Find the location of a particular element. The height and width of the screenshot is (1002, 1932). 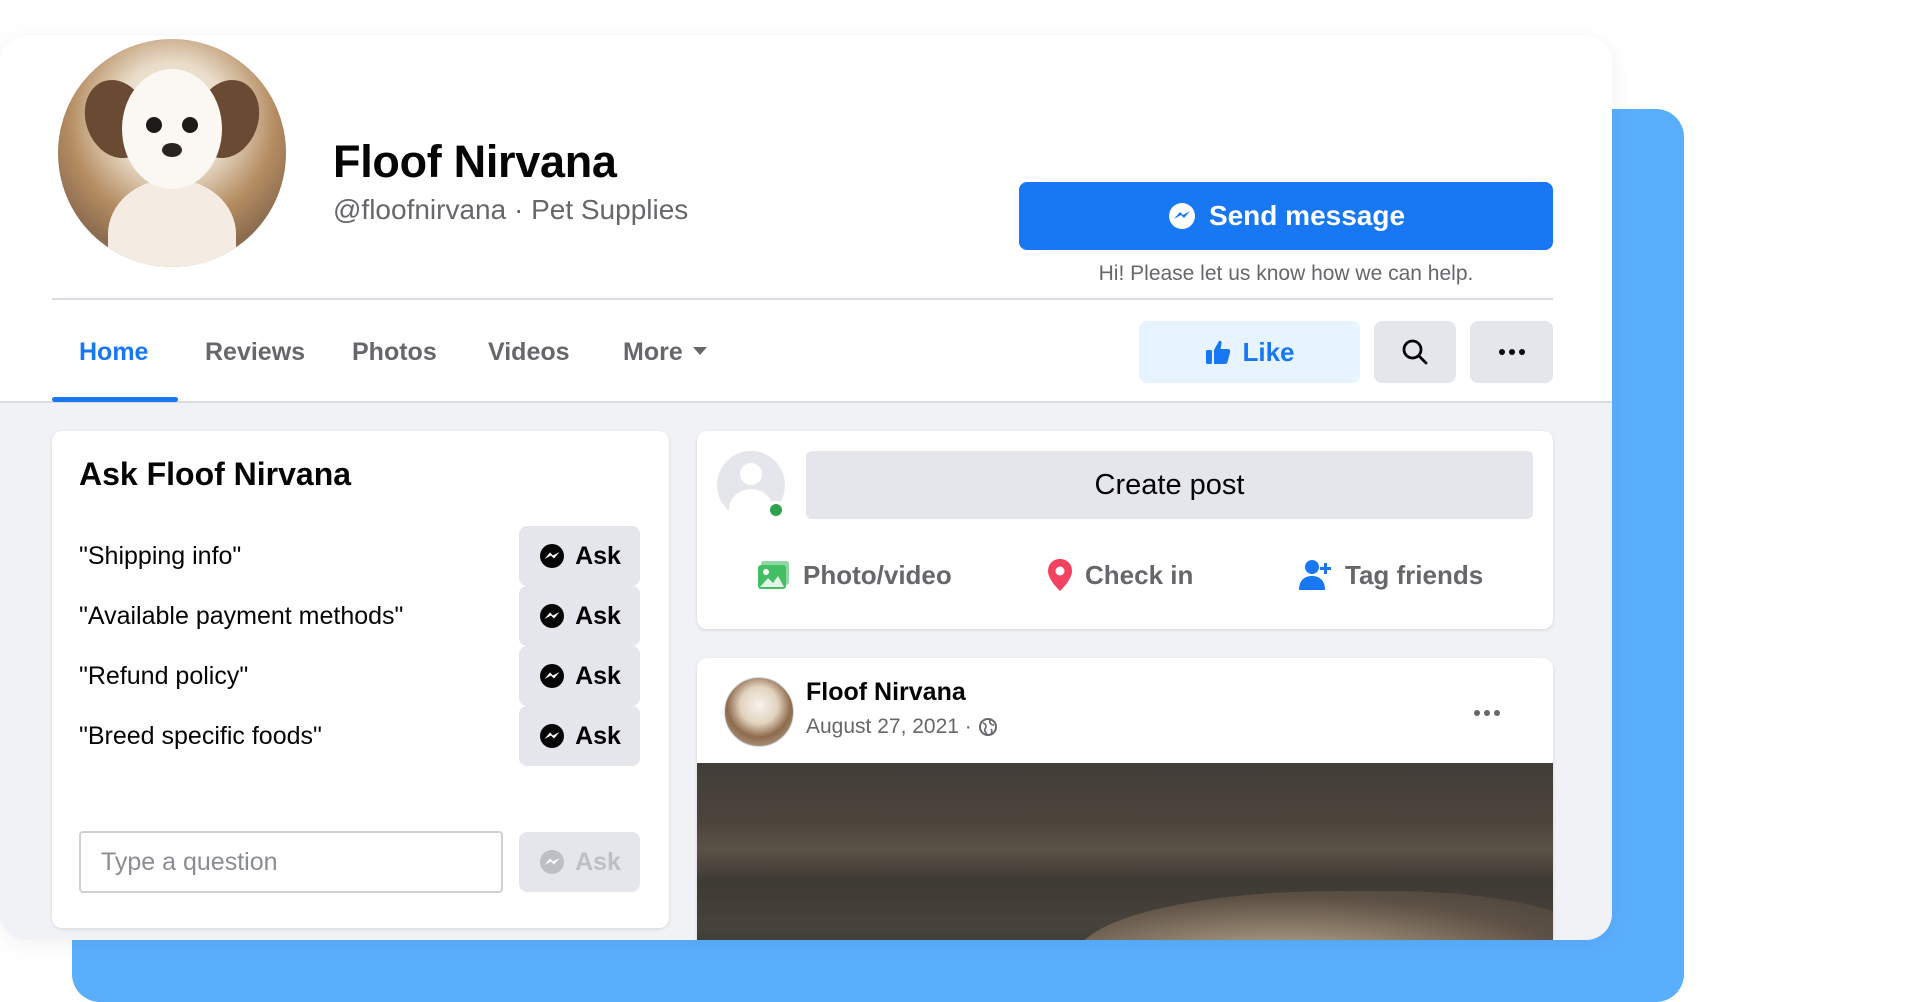

active-tab-indicator is located at coordinates (115, 399).